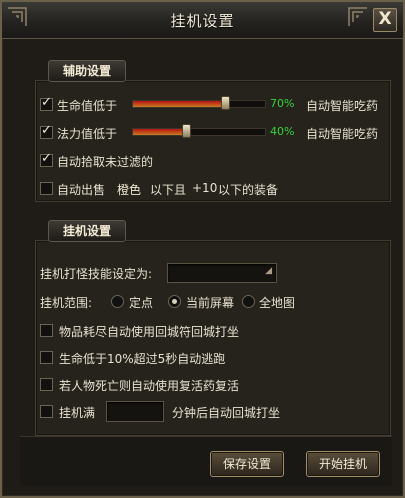 The height and width of the screenshot is (498, 405). What do you see at coordinates (66, 303) in the screenshot?
I see `range-label: 挂机范围:` at bounding box center [66, 303].